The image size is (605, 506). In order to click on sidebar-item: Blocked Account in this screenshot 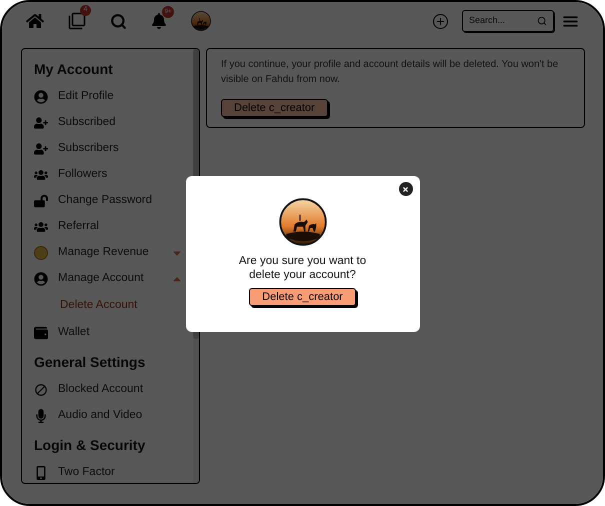, I will do `click(113, 390)`.